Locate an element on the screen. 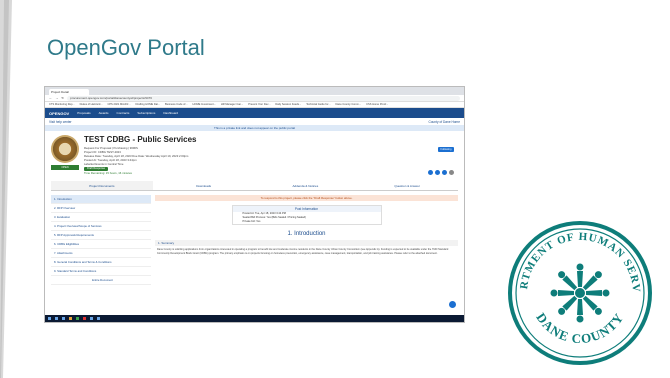 This screenshot has width=670, height=378. email-icon is located at coordinates (451, 172).